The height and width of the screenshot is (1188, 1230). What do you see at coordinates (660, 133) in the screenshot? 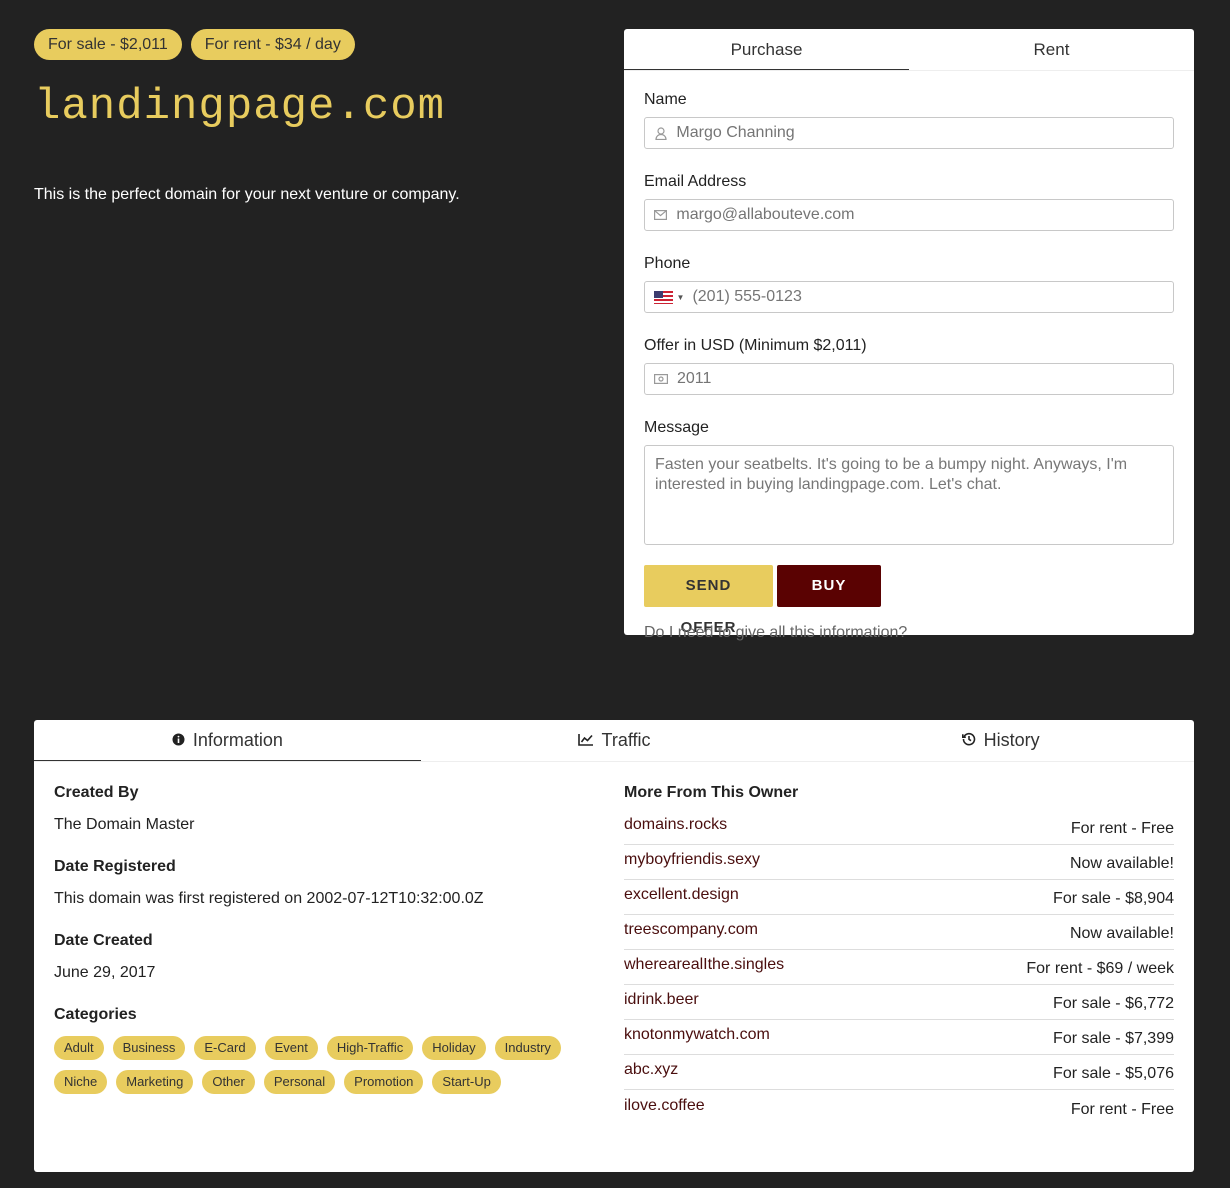
I see `user-icon` at bounding box center [660, 133].